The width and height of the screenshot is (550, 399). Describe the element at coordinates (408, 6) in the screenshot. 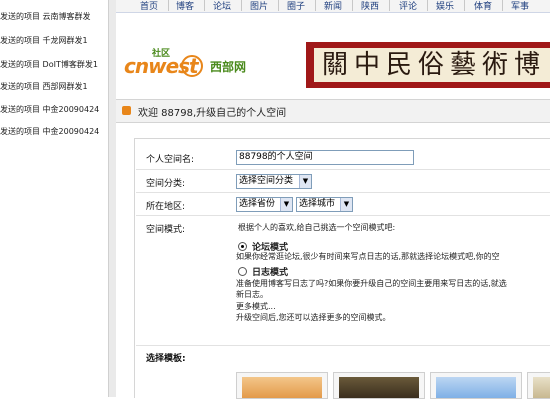

I see `nav-comments: 评论` at that location.